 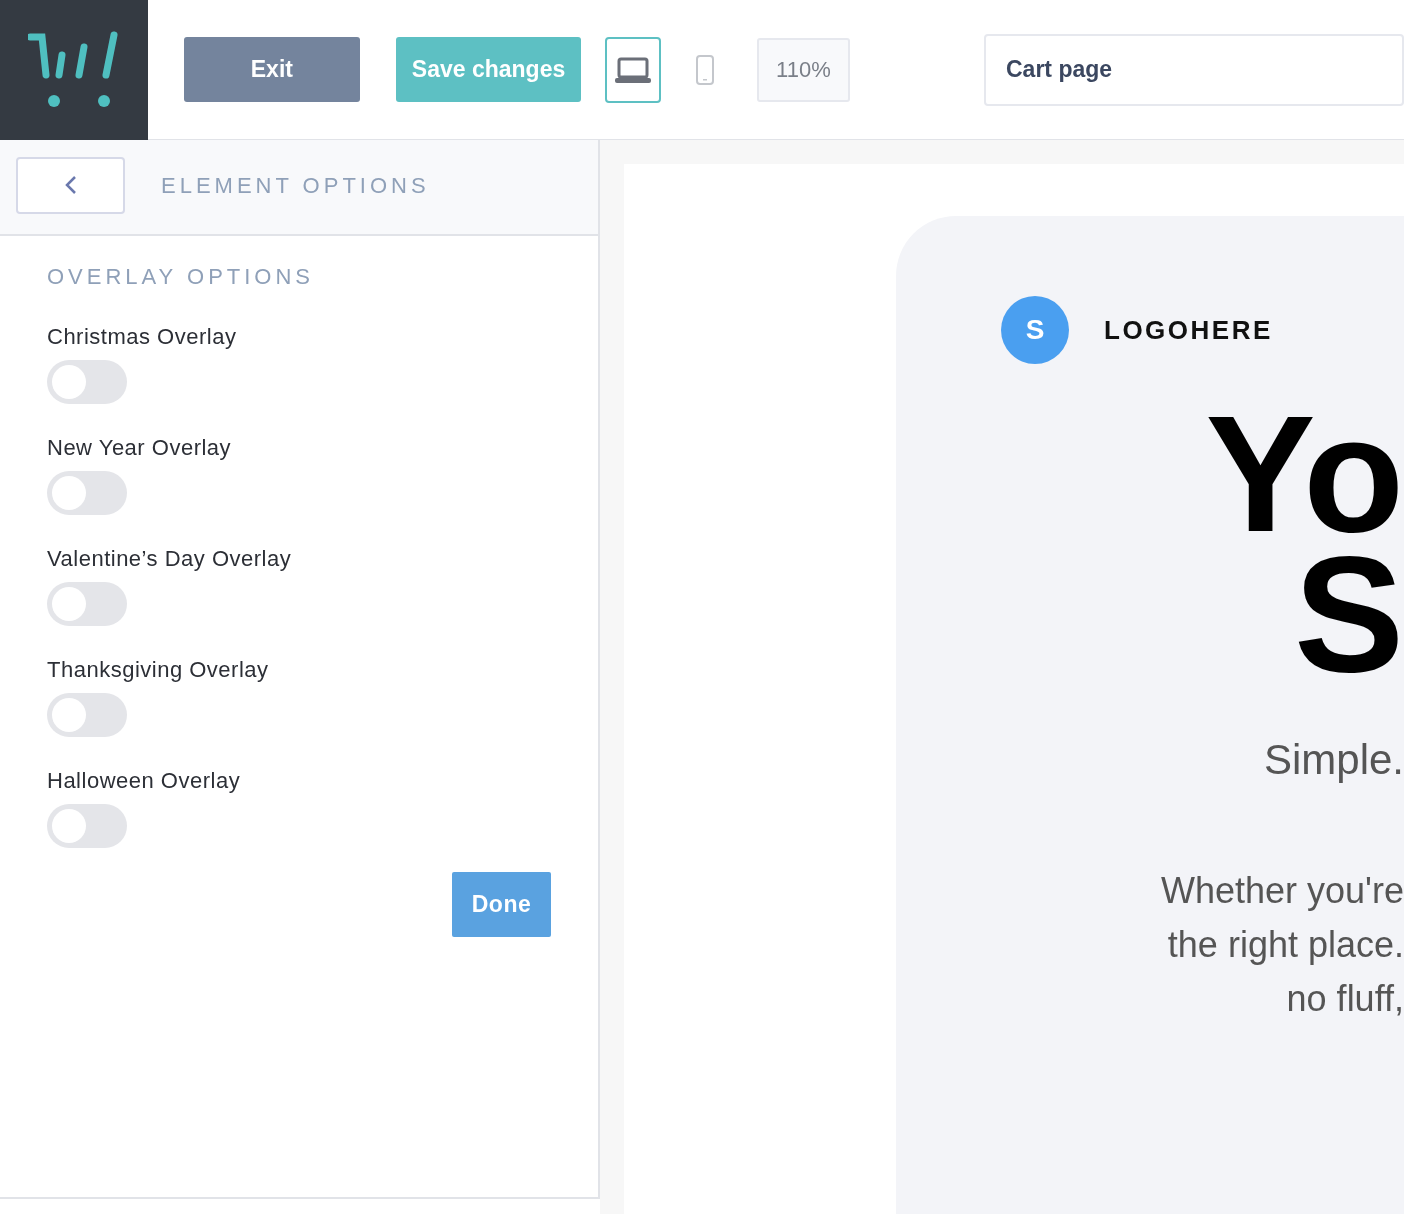 What do you see at coordinates (74, 69) in the screenshot?
I see `cart-logo-icon` at bounding box center [74, 69].